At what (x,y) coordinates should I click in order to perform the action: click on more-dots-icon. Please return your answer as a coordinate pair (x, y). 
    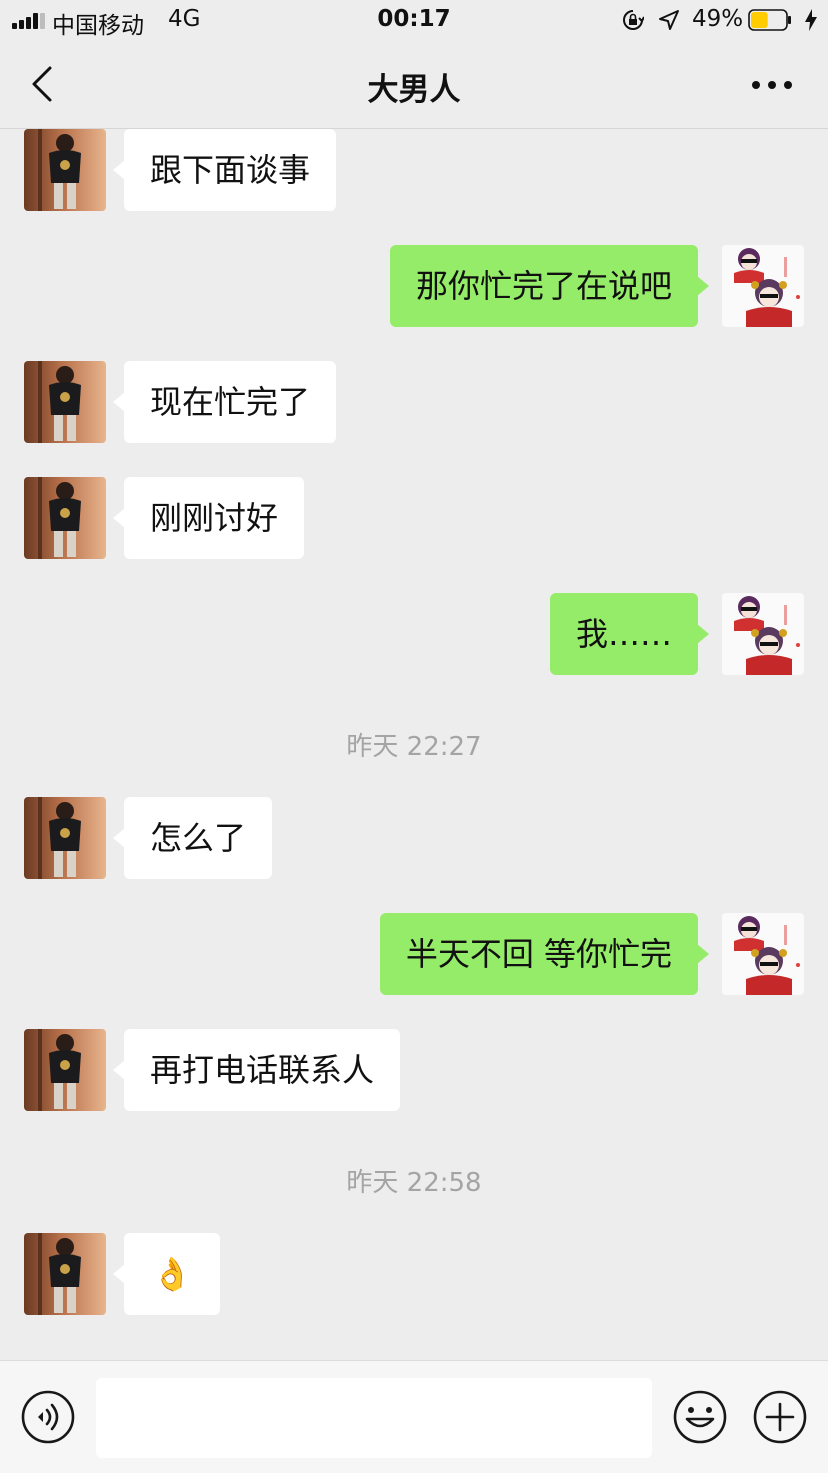
    Looking at the image, I should click on (772, 85).